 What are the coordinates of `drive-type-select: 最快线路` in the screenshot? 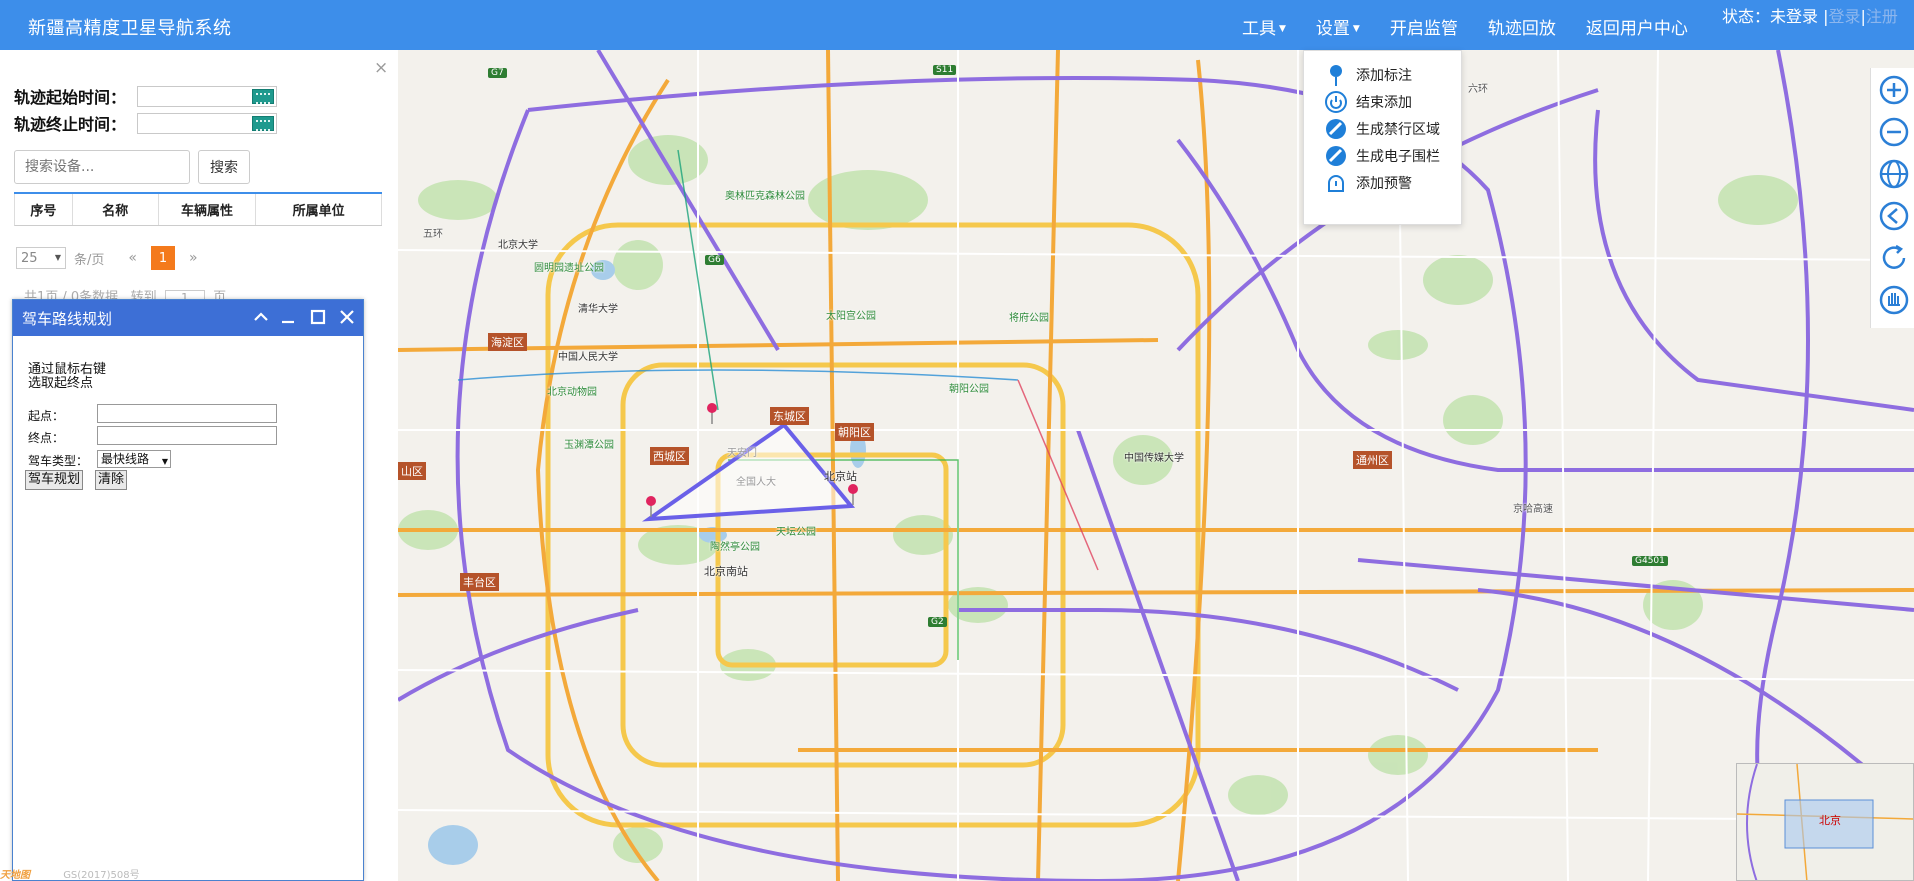 It's located at (134, 460).